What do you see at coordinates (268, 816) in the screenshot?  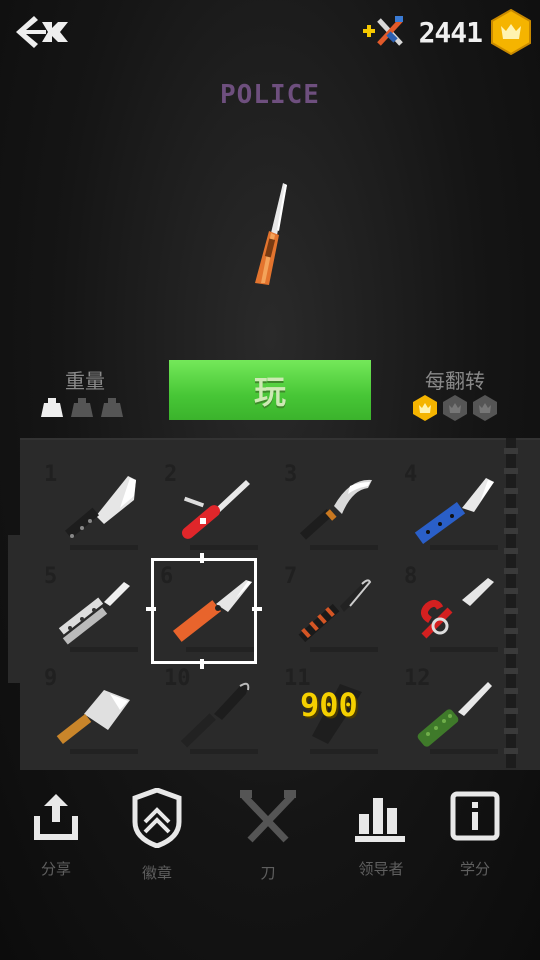 I see `crossed-knives-icon` at bounding box center [268, 816].